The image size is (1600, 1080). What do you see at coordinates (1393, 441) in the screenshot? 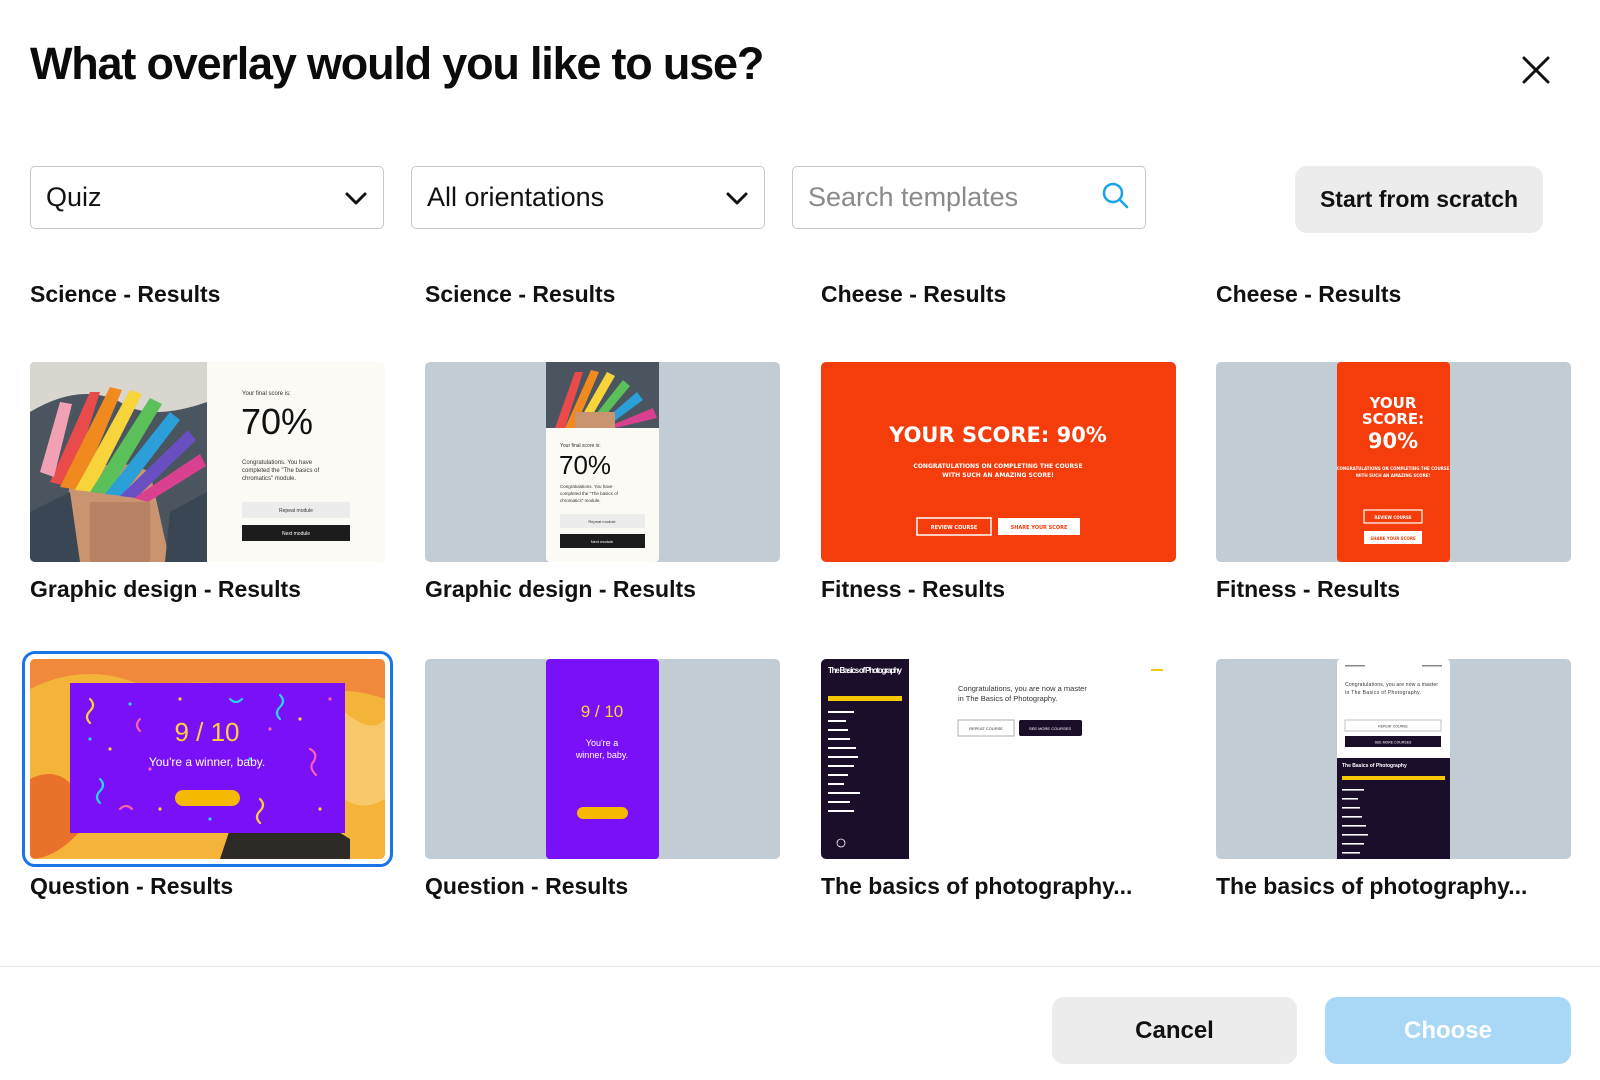
I see `fitness-score: 90%` at bounding box center [1393, 441].